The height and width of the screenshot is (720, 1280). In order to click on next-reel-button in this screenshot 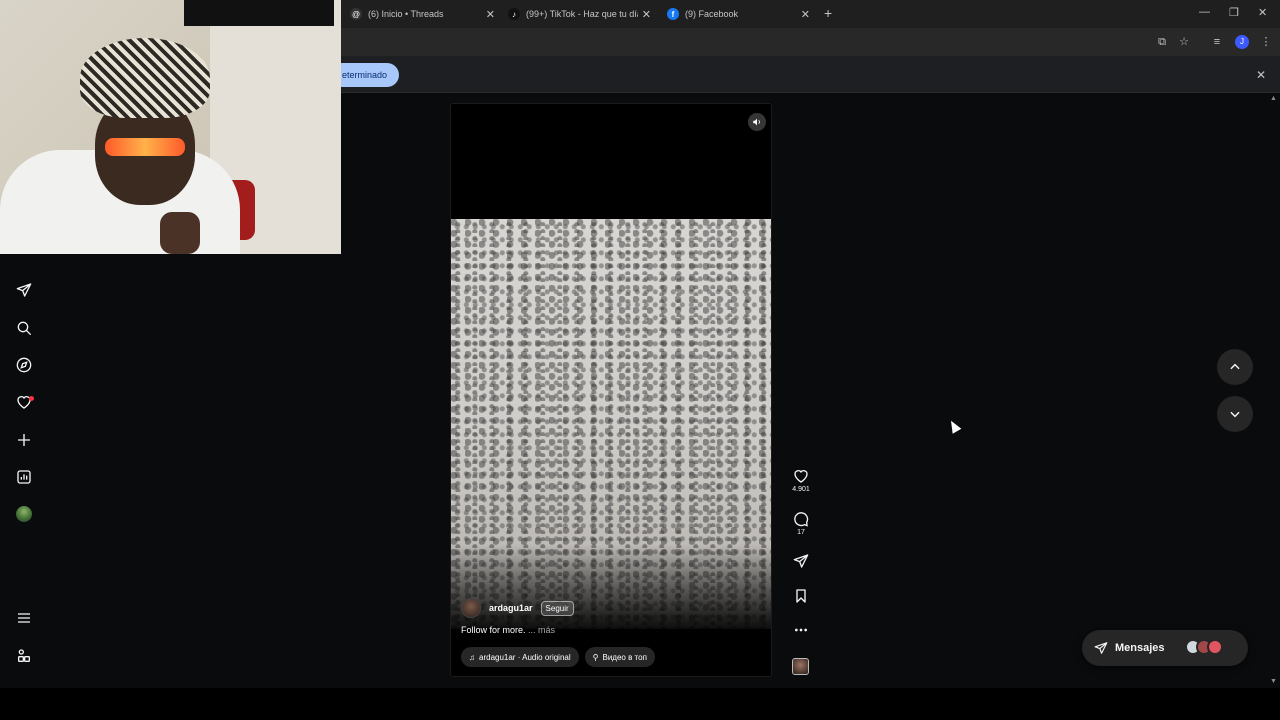, I will do `click(1235, 414)`.